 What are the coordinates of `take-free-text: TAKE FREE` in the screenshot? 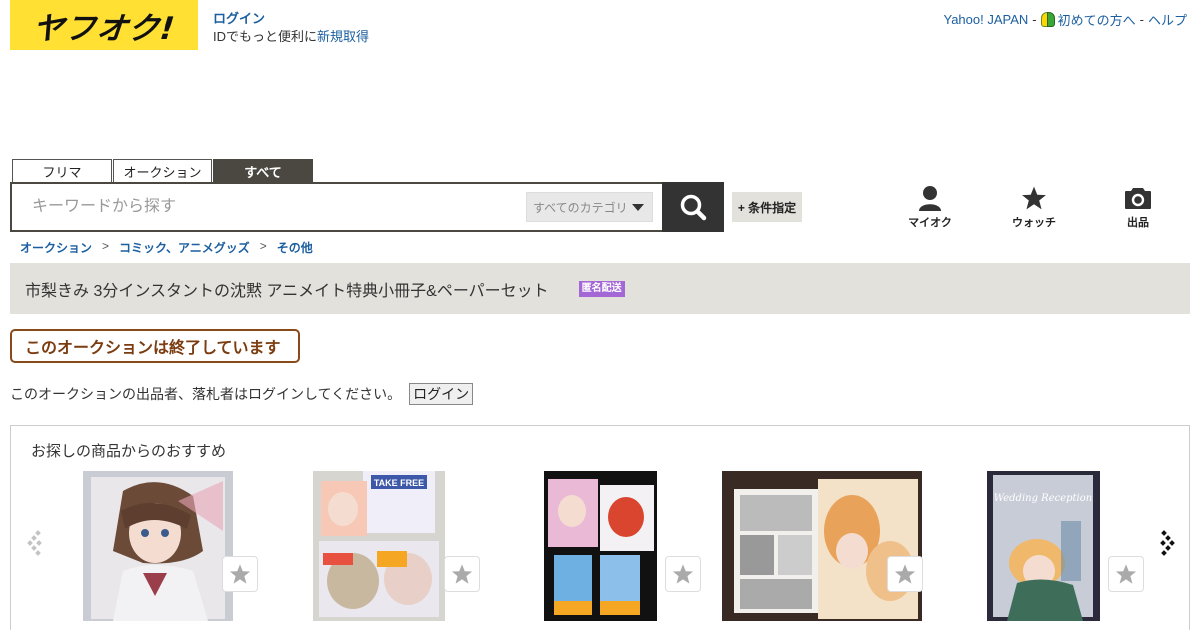 It's located at (399, 483).